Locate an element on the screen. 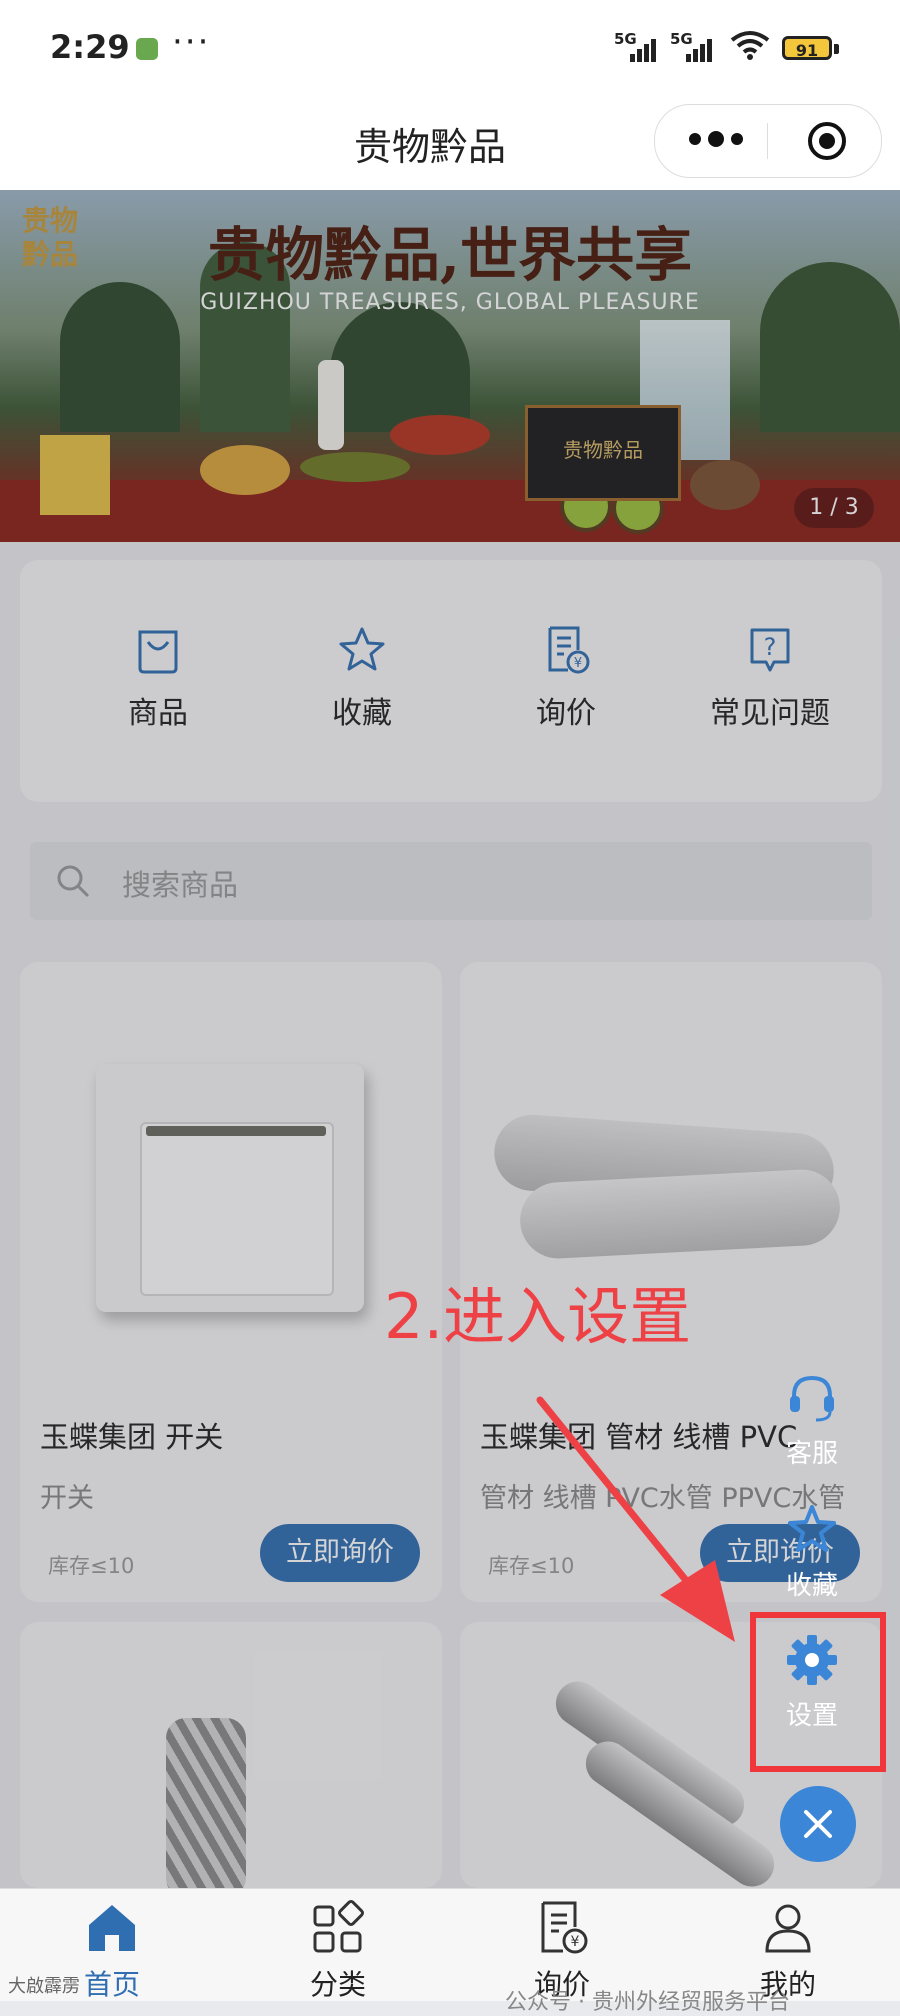  close-icon is located at coordinates (818, 1824).